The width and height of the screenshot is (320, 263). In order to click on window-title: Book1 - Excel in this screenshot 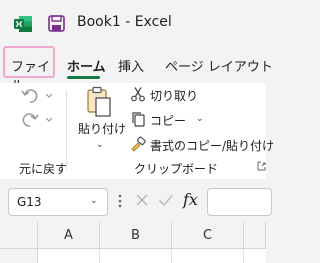, I will do `click(124, 22)`.